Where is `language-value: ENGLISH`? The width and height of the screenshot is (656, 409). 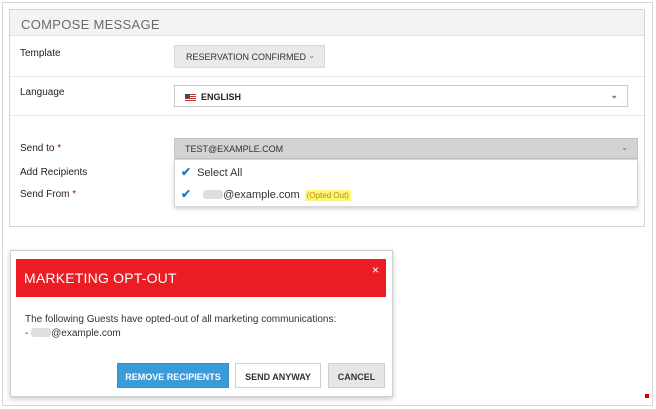 language-value: ENGLISH is located at coordinates (221, 97).